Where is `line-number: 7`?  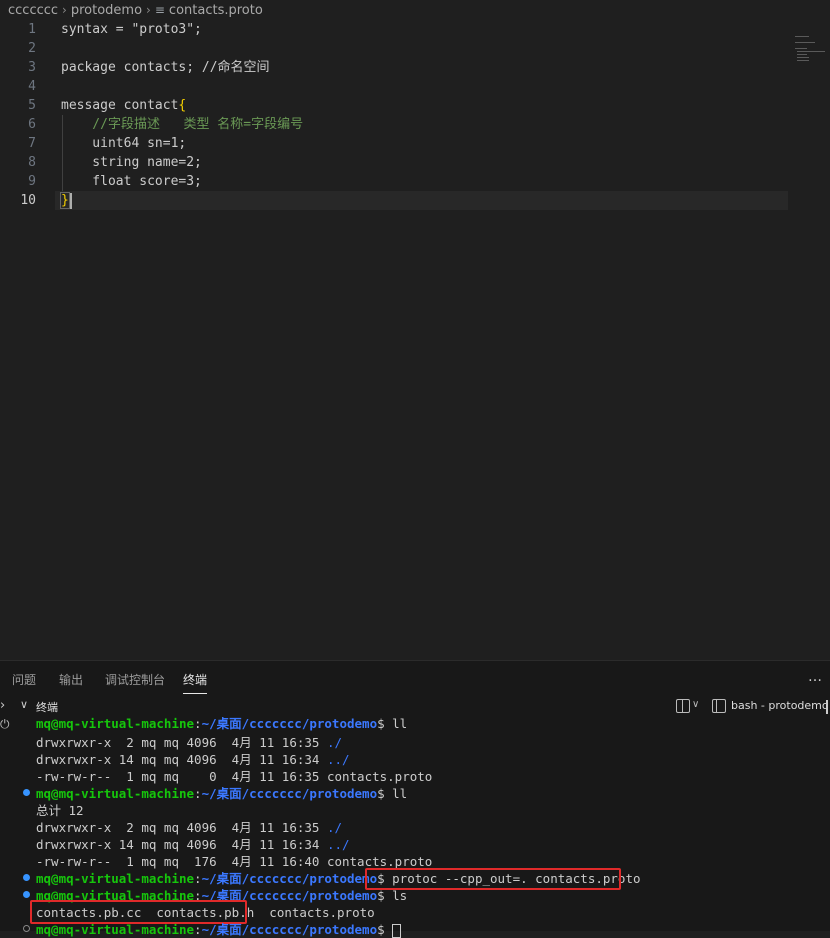 line-number: 7 is located at coordinates (32, 143).